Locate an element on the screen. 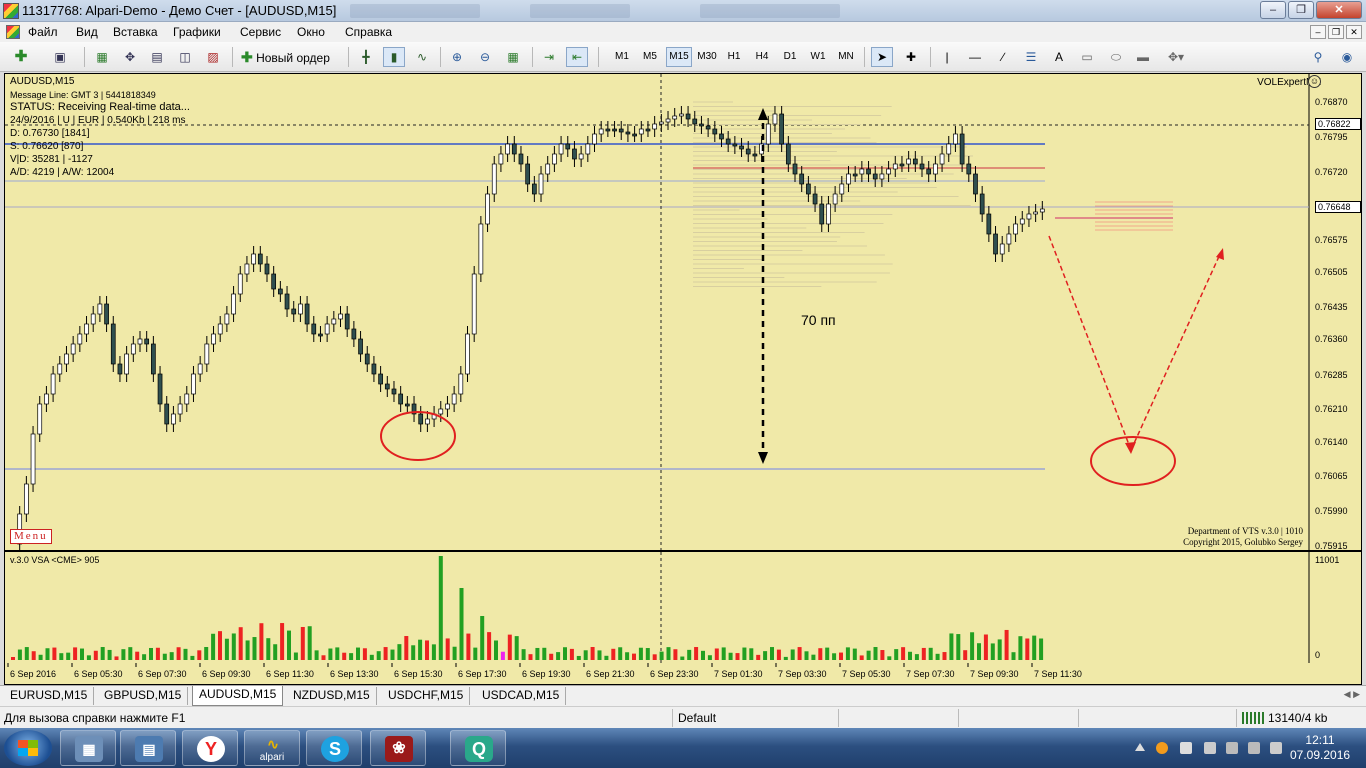 Image resolution: width=1366 pixels, height=768 pixels. horizontal-line-icon: — is located at coordinates (975, 57).